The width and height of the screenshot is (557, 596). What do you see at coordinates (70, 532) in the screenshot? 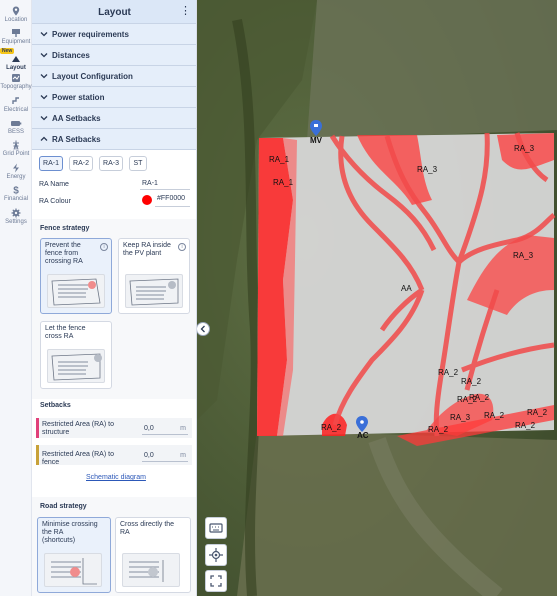
I see `option-label: Minimise crossing the RA (shortcuts)` at bounding box center [70, 532].